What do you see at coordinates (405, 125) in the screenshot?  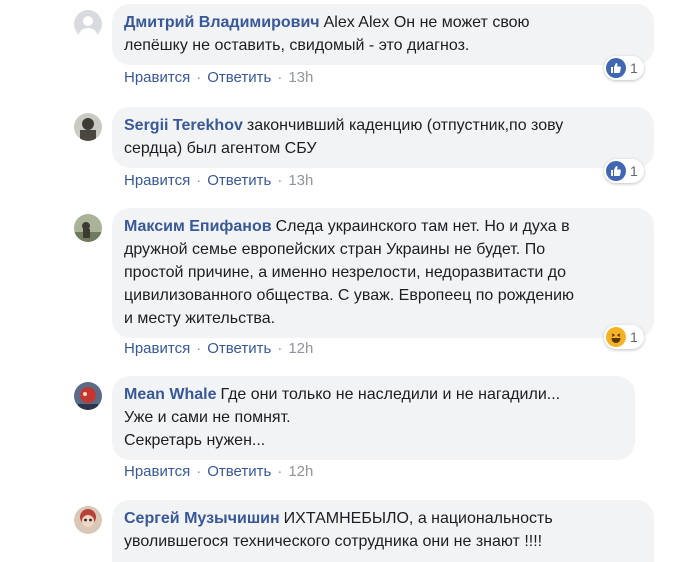 I see `comment-text: закончивший каденцию (отпустник,по зову` at bounding box center [405, 125].